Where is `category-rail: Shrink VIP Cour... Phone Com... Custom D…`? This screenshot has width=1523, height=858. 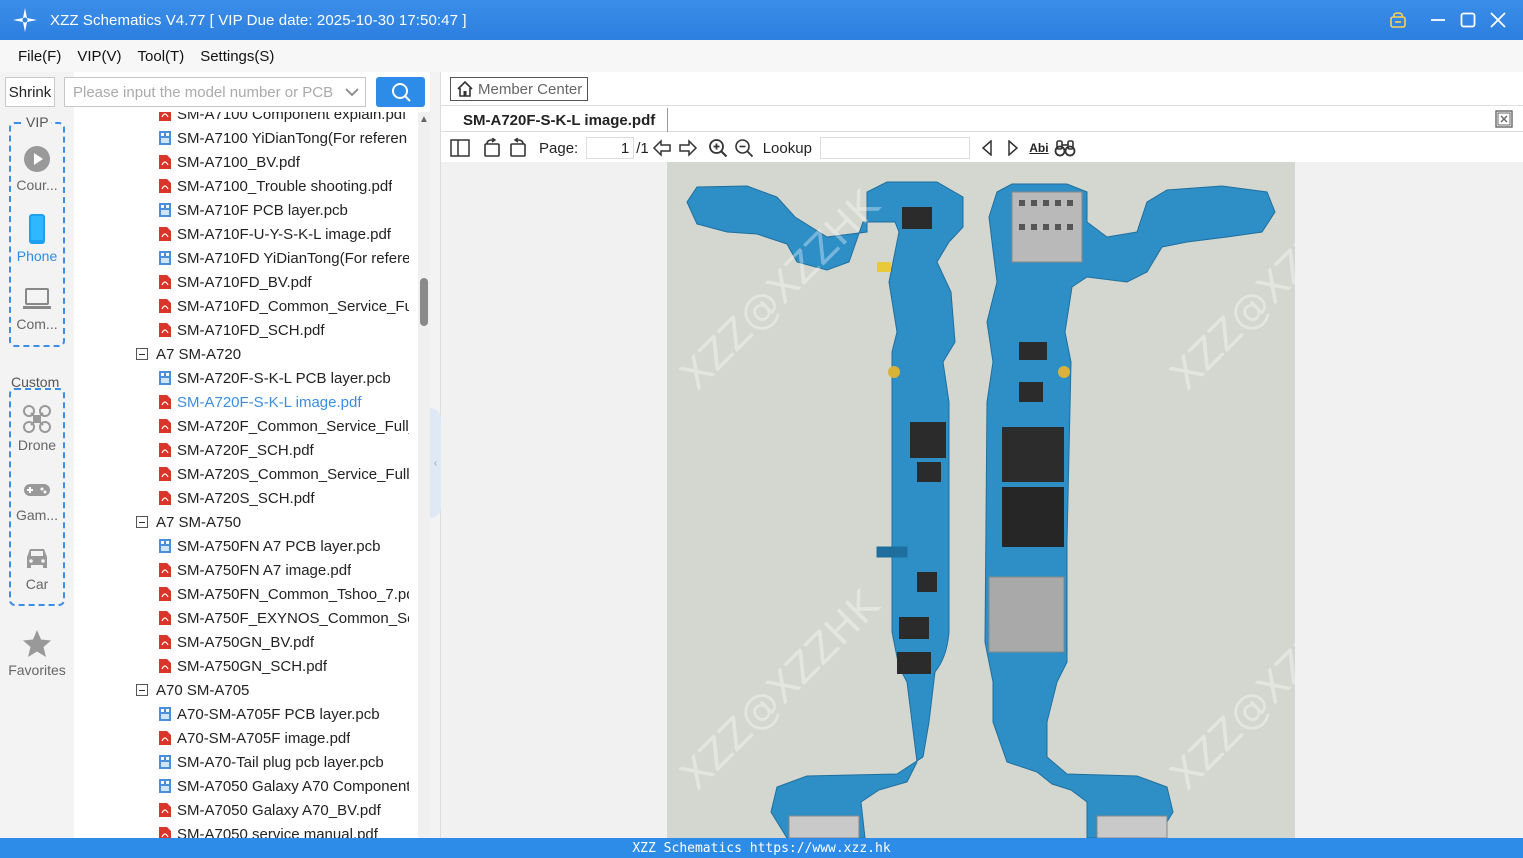
category-rail: Shrink VIP Cour... Phone Com... Custom D… is located at coordinates (37, 455).